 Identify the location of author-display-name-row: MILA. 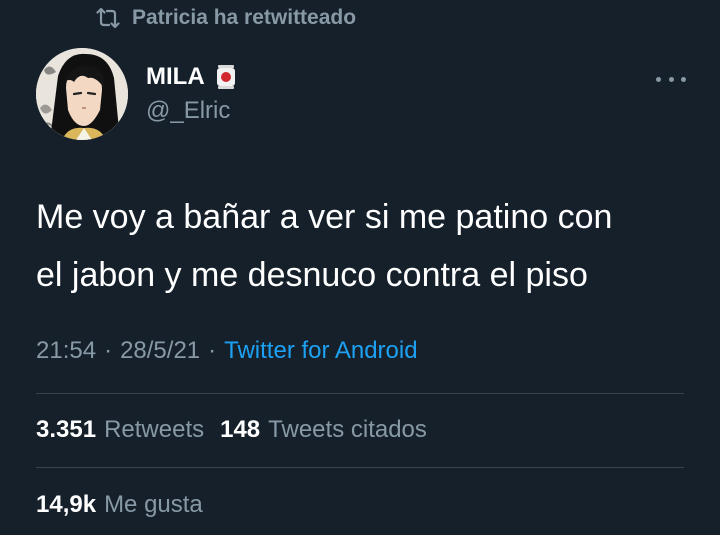
(191, 77).